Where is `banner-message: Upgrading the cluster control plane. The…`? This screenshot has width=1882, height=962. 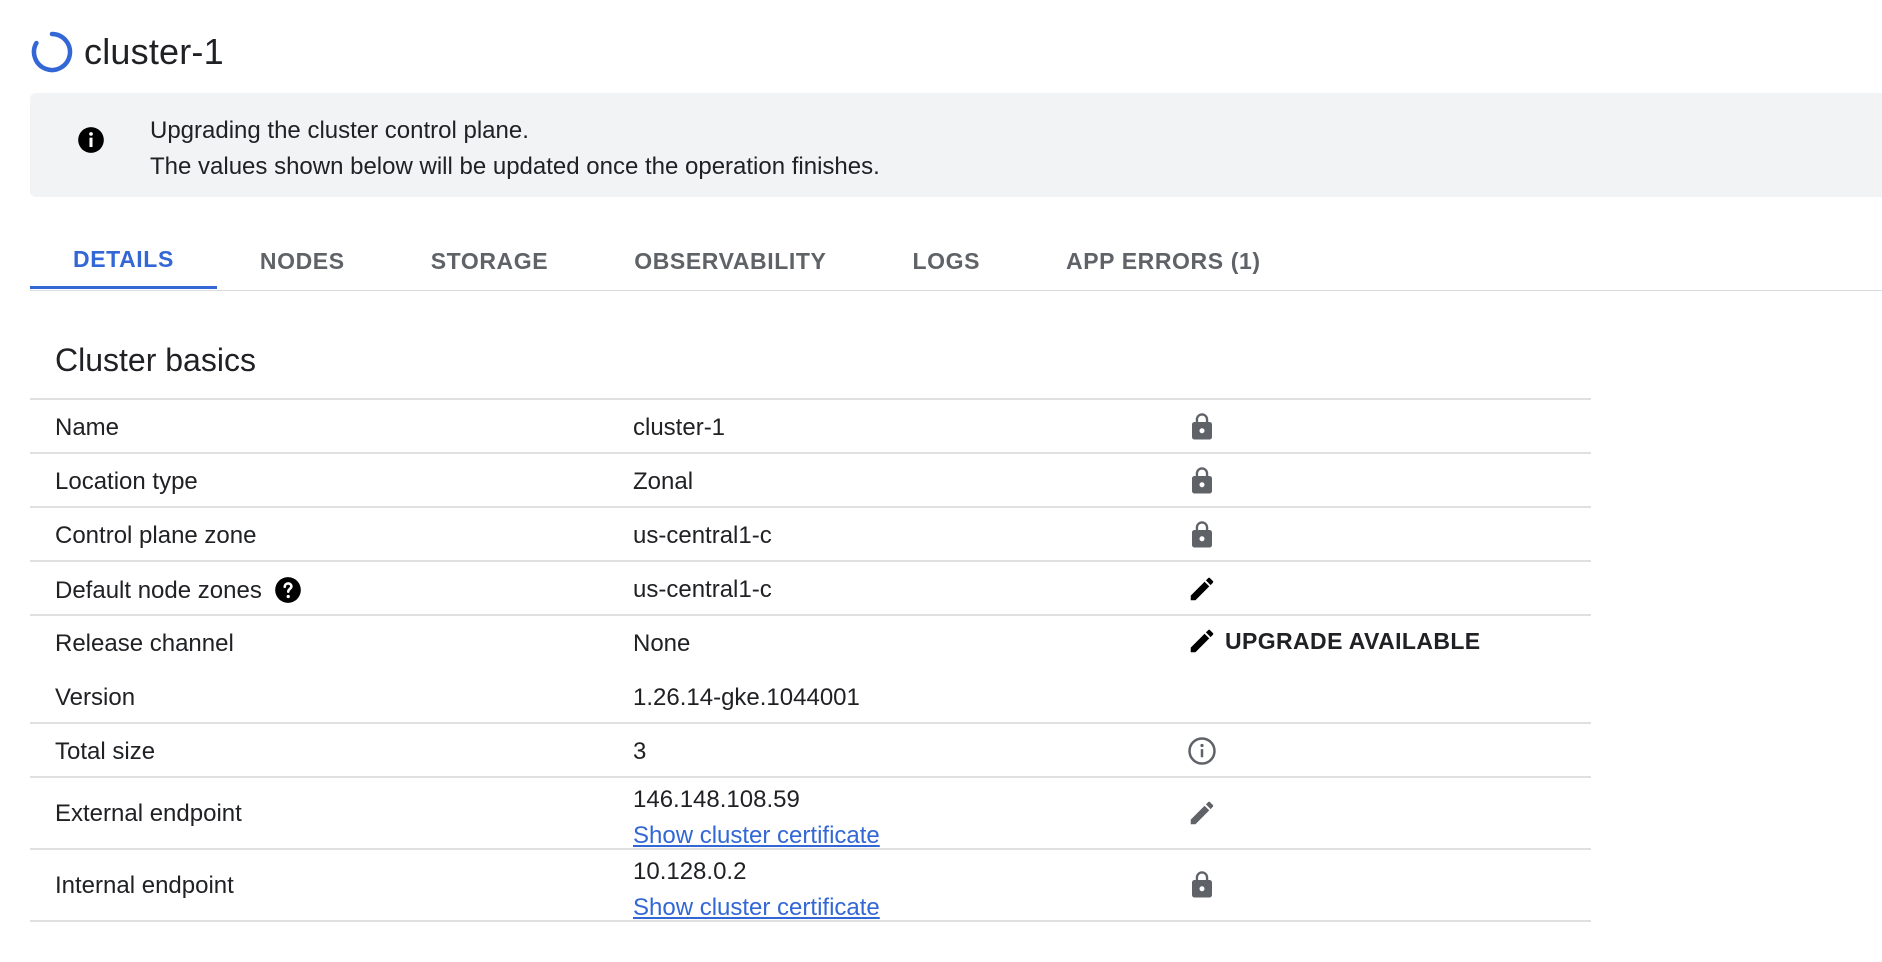
banner-message: Upgrading the cluster control plane. The… is located at coordinates (515, 149).